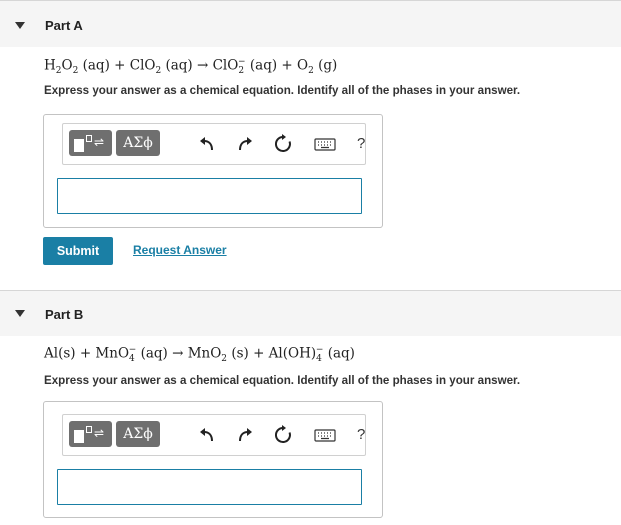 This screenshot has width=621, height=525. I want to click on part-a-header: Part A, so click(310, 23).